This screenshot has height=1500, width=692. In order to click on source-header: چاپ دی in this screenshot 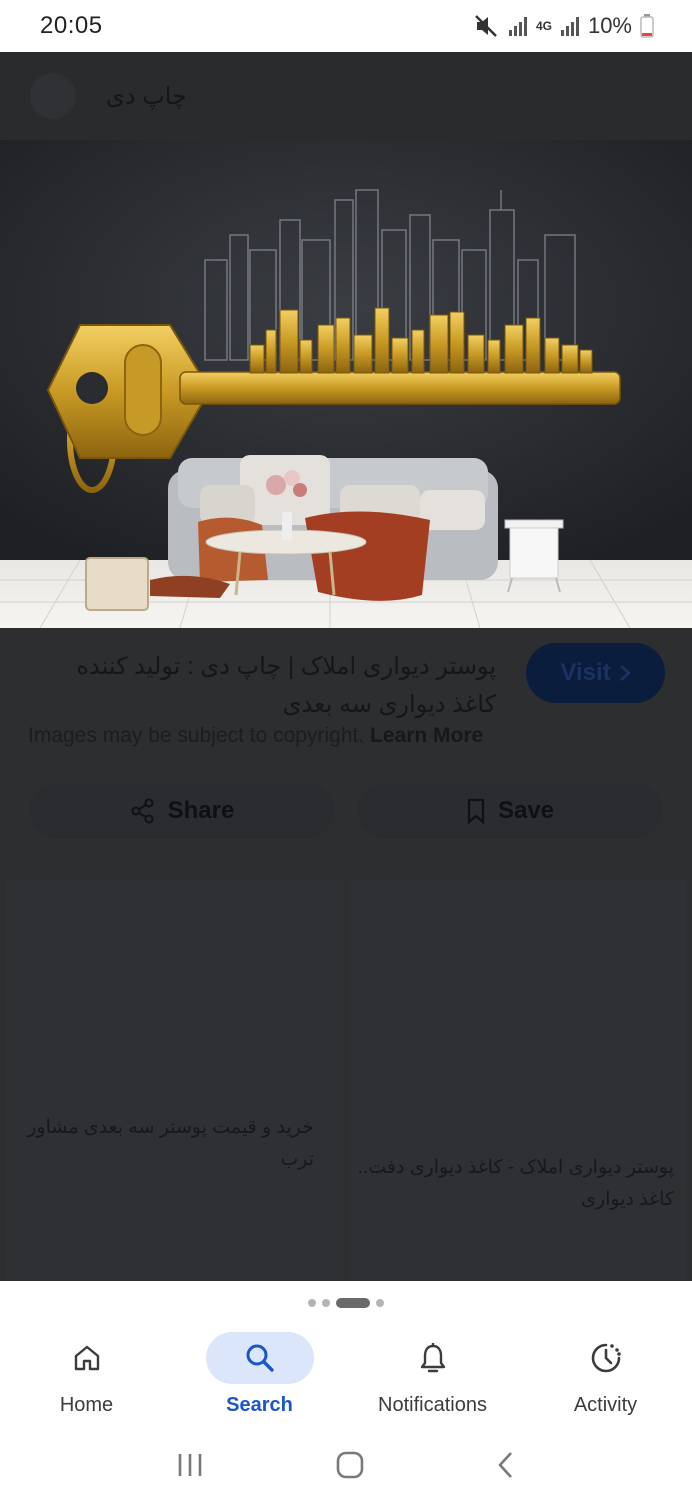, I will do `click(346, 96)`.